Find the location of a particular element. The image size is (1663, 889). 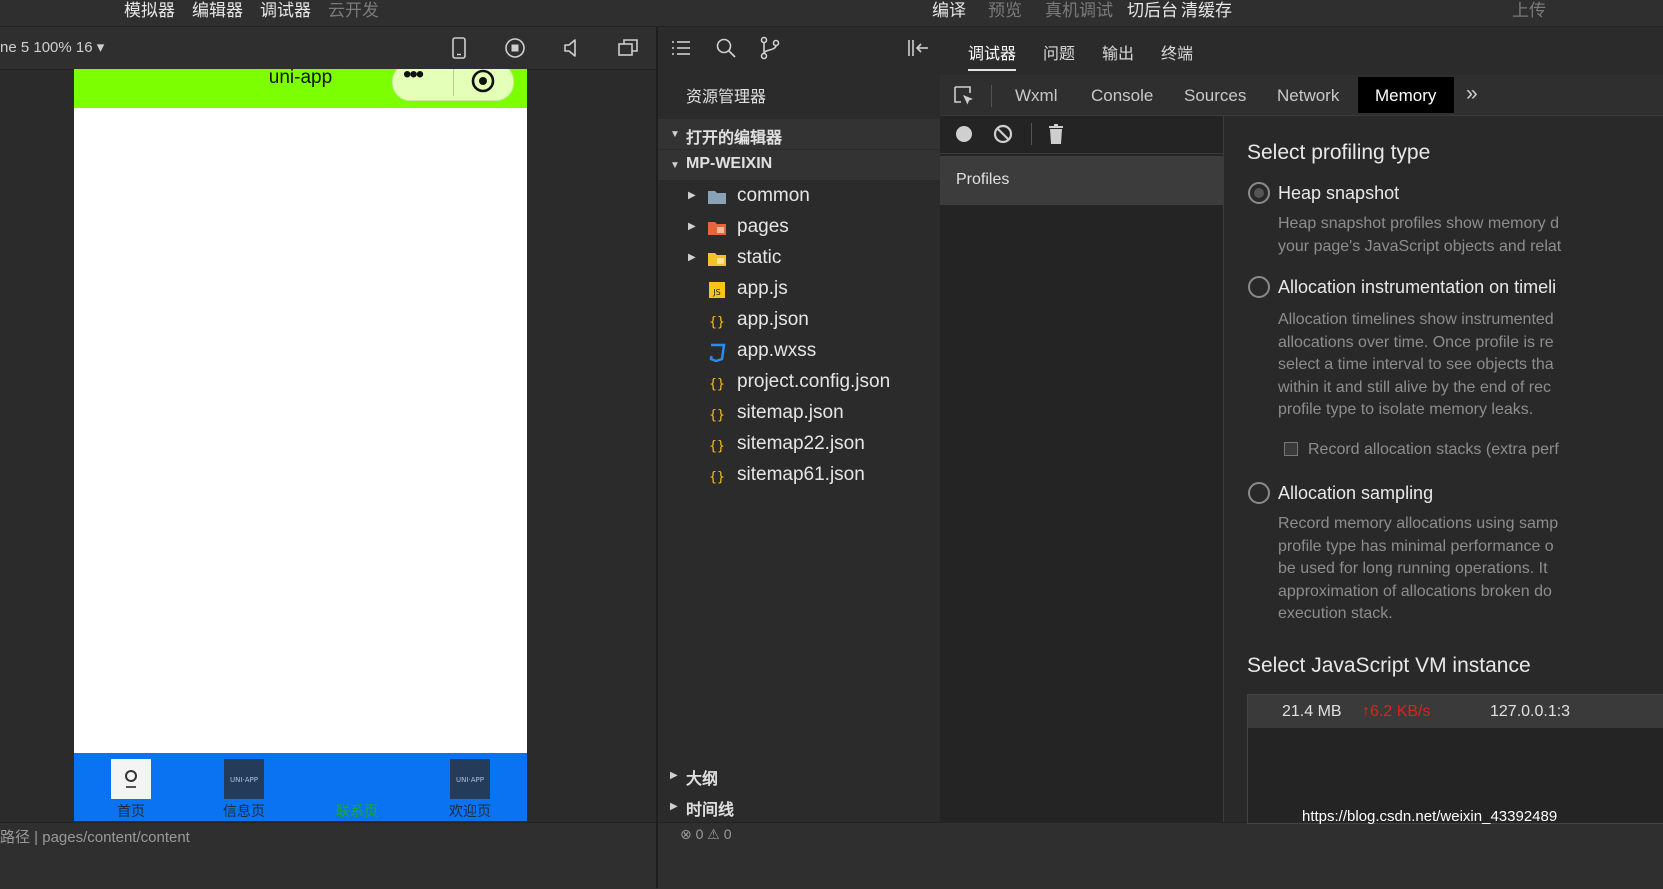

file-name: common is located at coordinates (773, 195).